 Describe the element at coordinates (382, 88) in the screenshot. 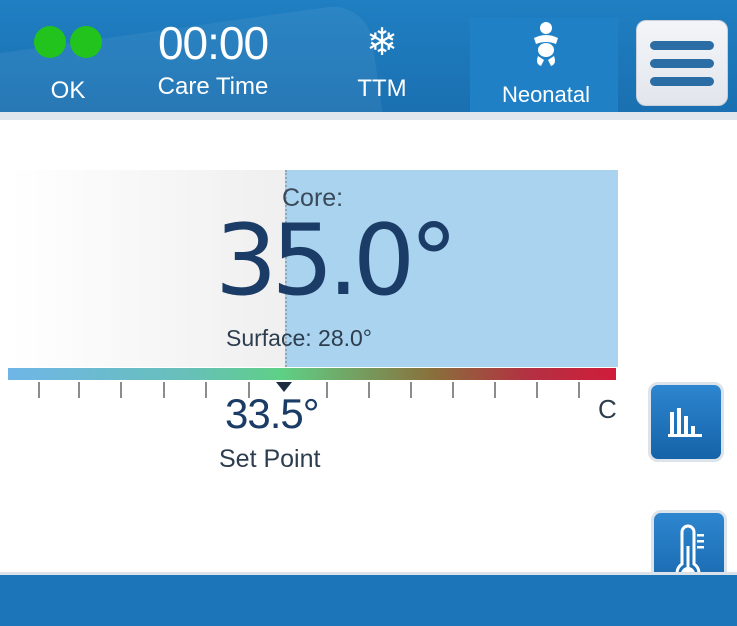

I see `ttm-label: TTM` at that location.